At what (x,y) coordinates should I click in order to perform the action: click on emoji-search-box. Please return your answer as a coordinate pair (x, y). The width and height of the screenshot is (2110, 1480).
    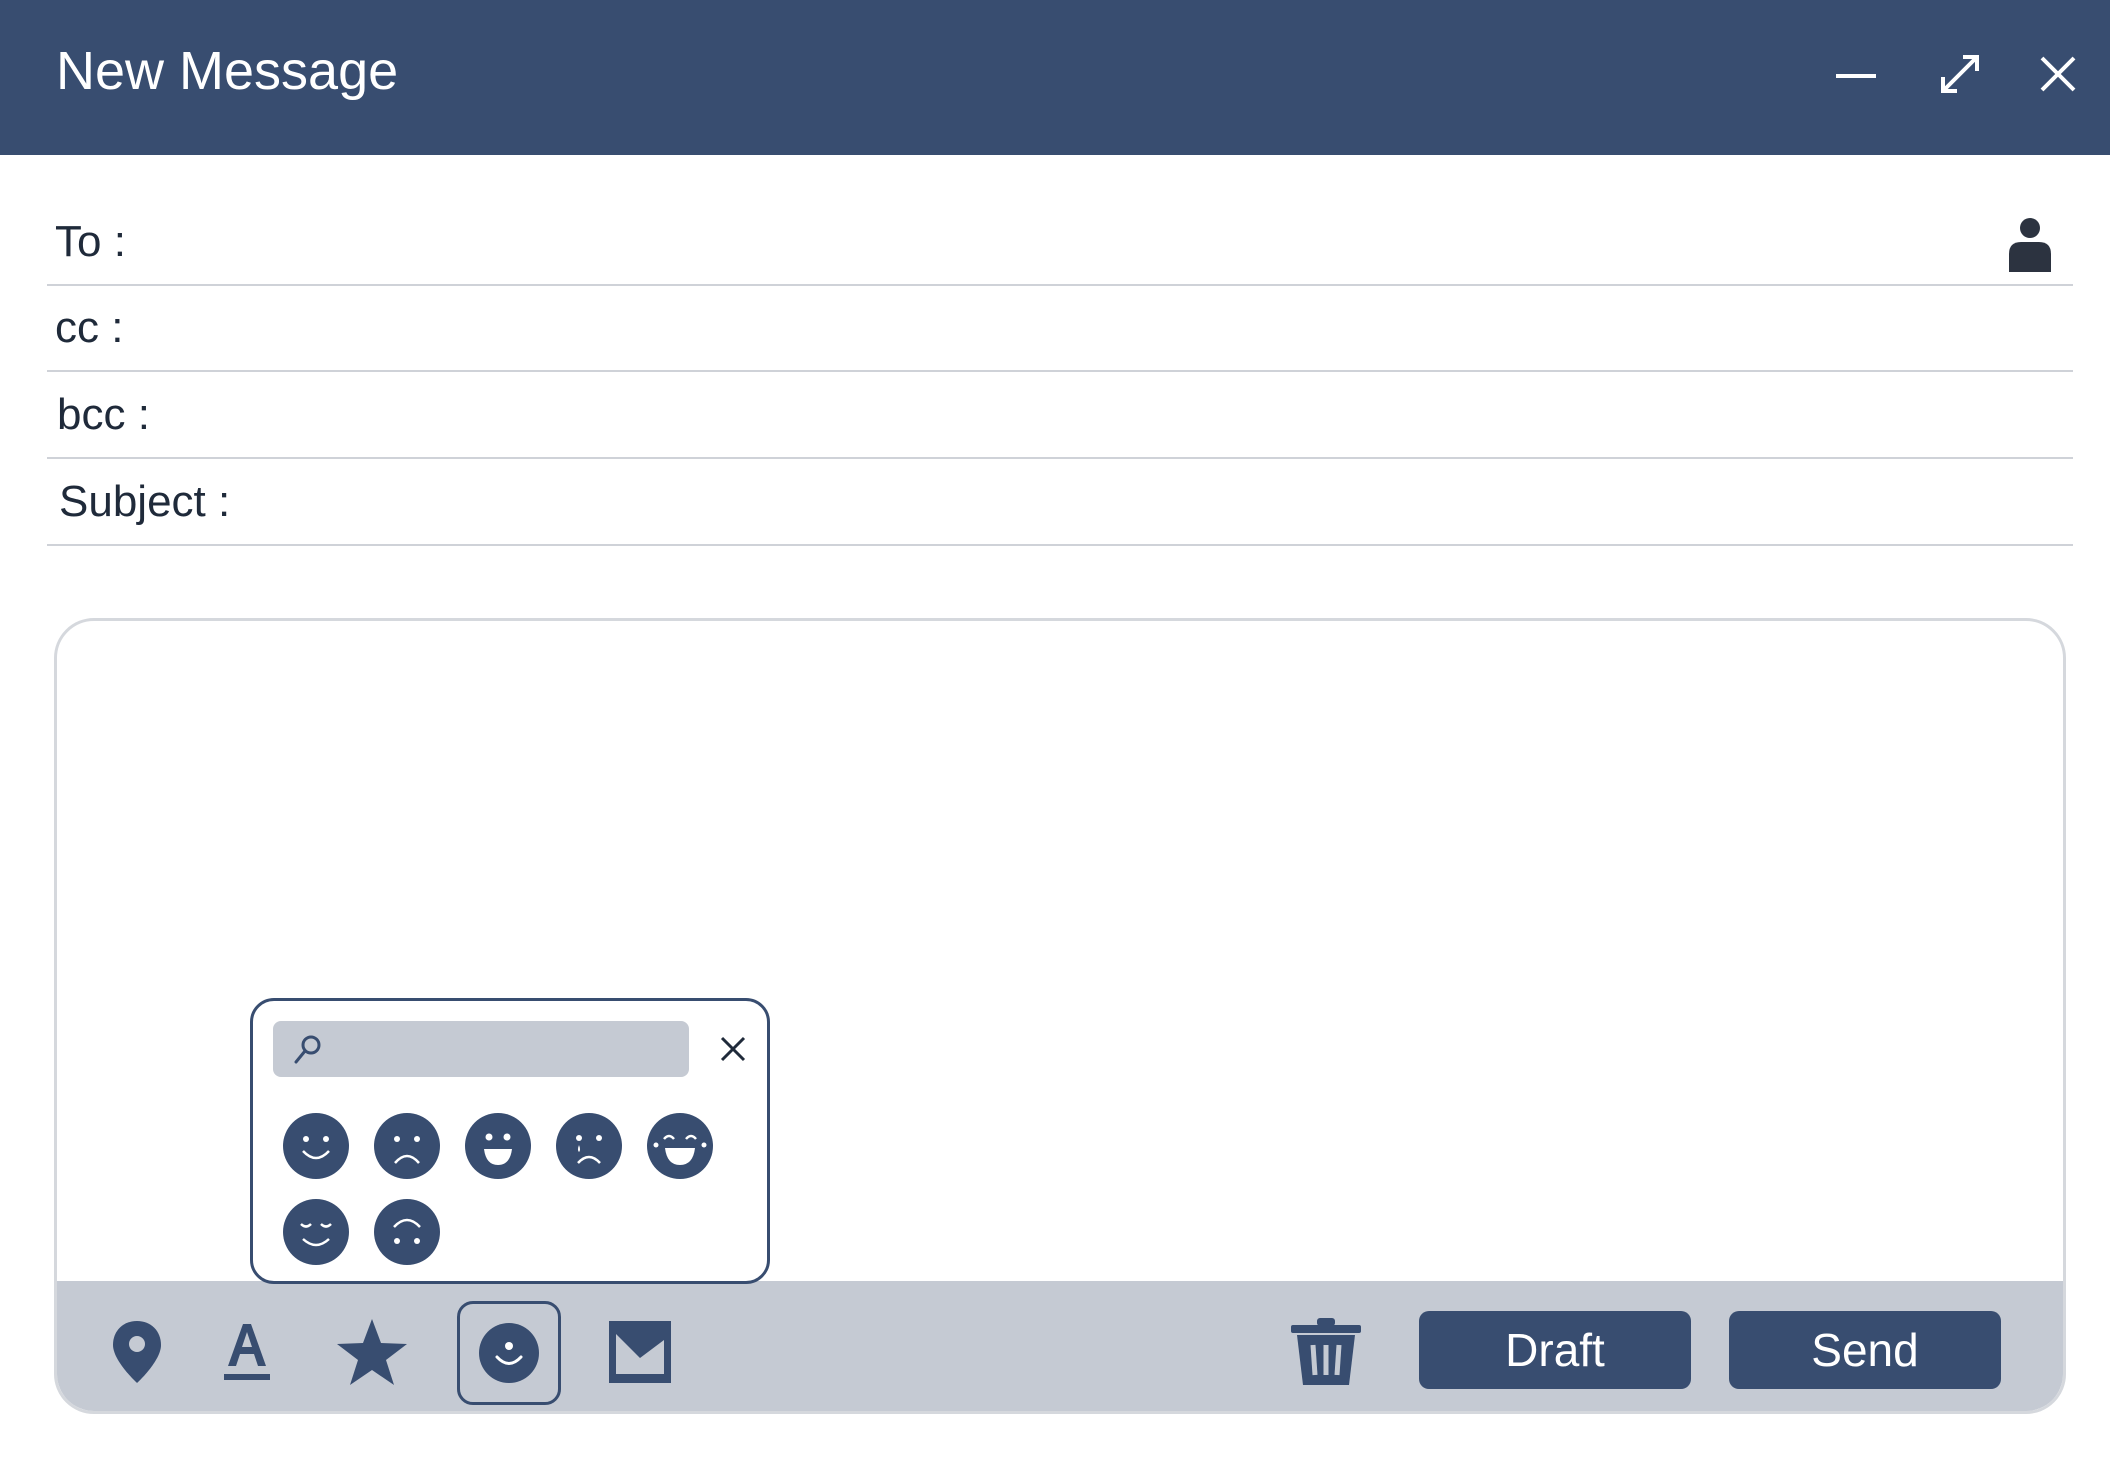
    Looking at the image, I should click on (481, 1049).